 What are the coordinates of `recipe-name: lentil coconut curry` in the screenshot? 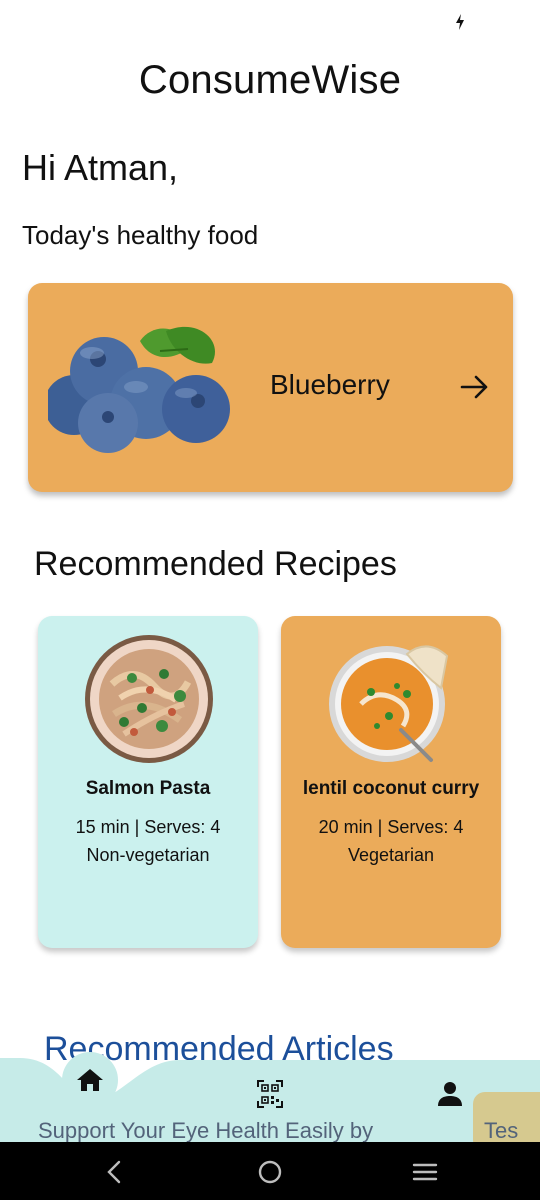 It's located at (391, 788).